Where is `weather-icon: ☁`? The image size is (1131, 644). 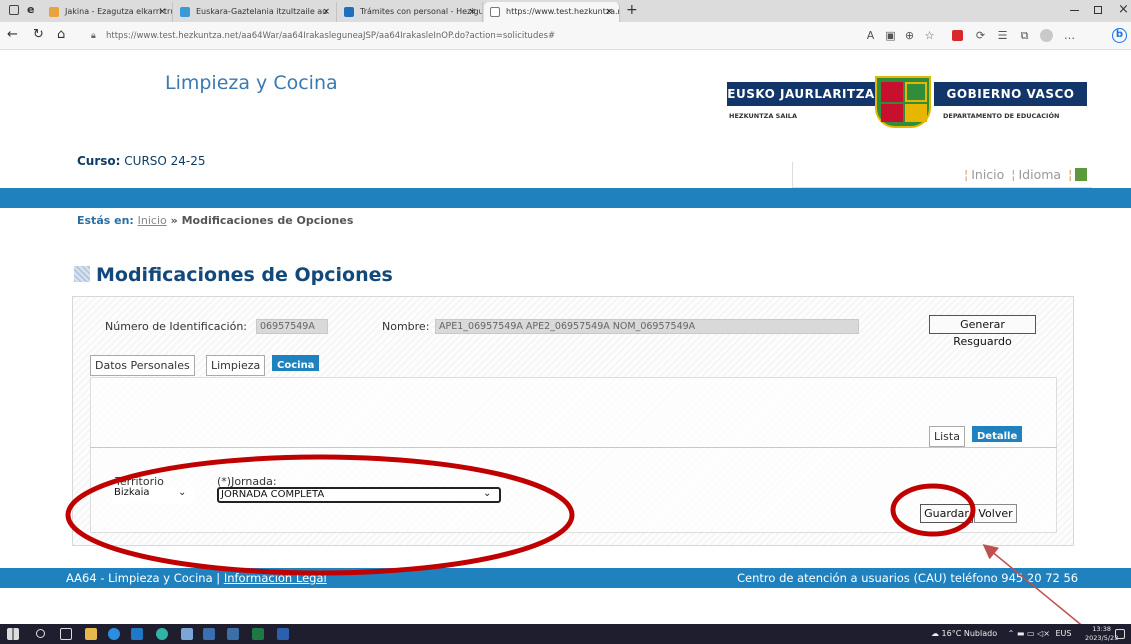 weather-icon: ☁ is located at coordinates (935, 633).